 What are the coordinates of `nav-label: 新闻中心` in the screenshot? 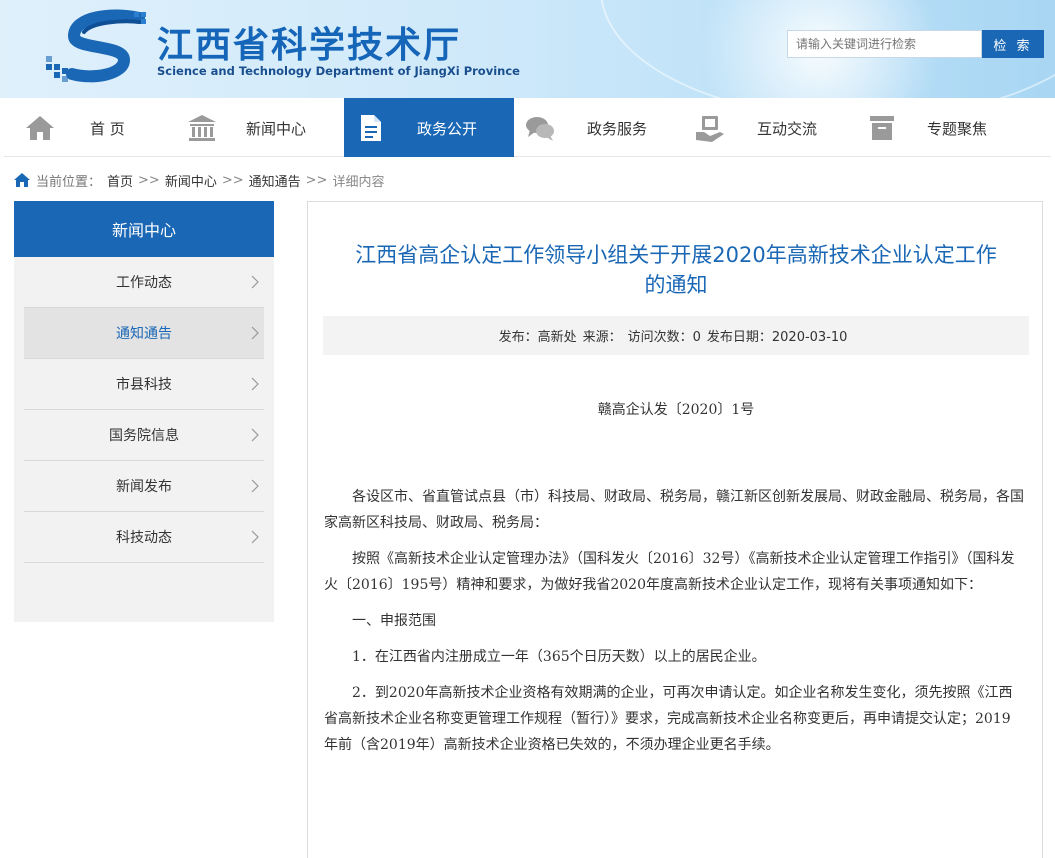 It's located at (276, 129).